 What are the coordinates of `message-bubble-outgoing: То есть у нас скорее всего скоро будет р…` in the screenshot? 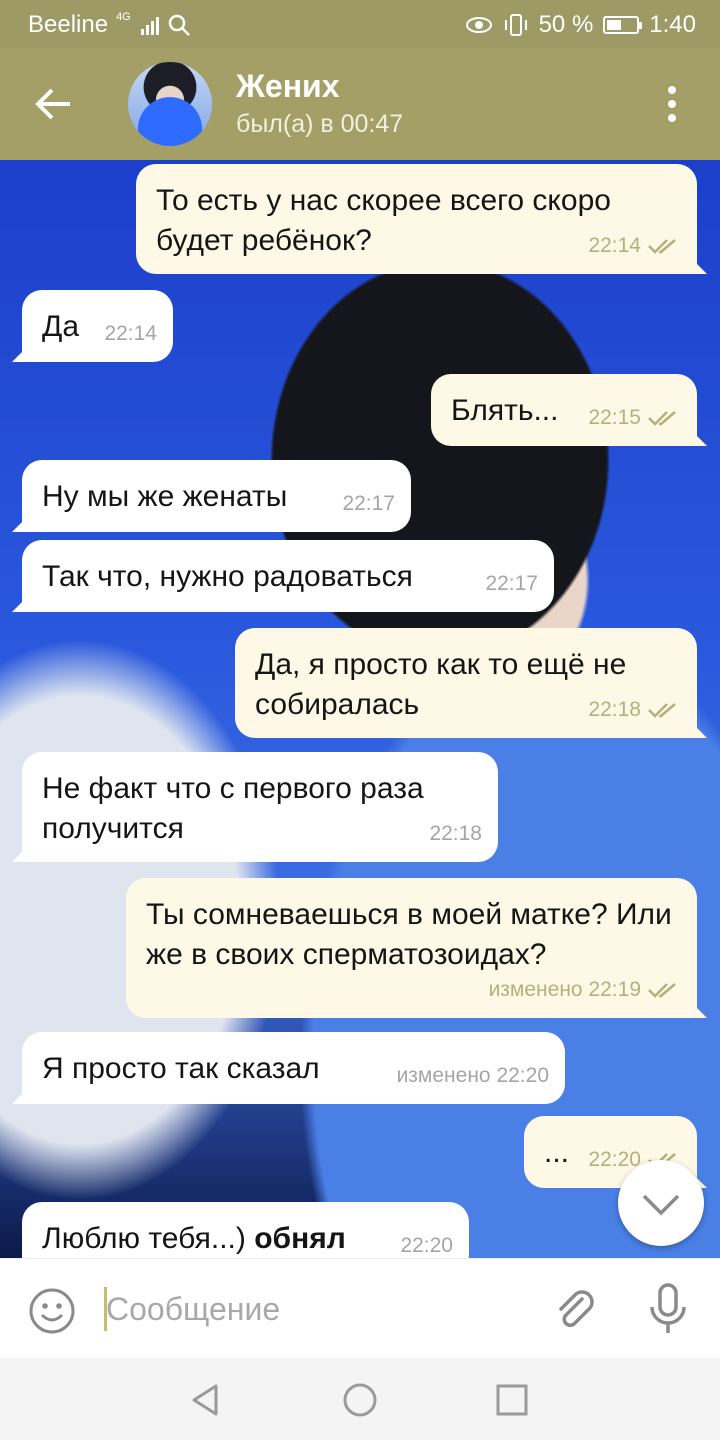 It's located at (421, 219).